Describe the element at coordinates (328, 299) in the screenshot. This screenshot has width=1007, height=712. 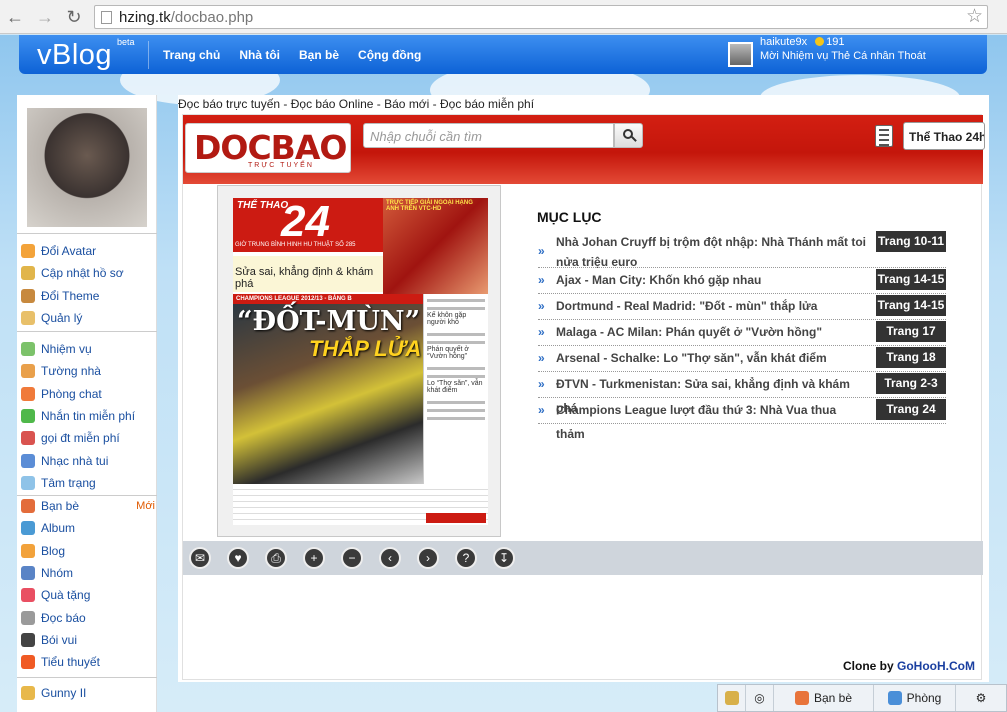
I see `cover-band: CHAMPIONS LEAGUE 2012/13 - BẢNG B` at that location.